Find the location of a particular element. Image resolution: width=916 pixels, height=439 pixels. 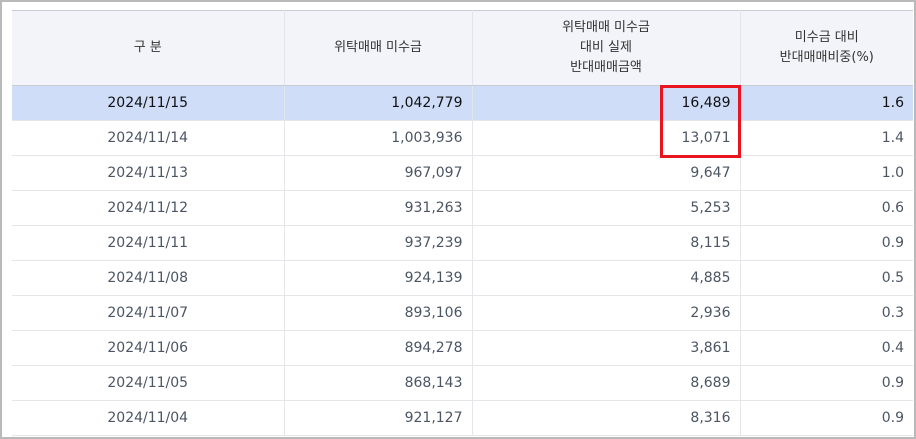

header-ratio-line-2: 반대매매비중(%) is located at coordinates (826, 57).